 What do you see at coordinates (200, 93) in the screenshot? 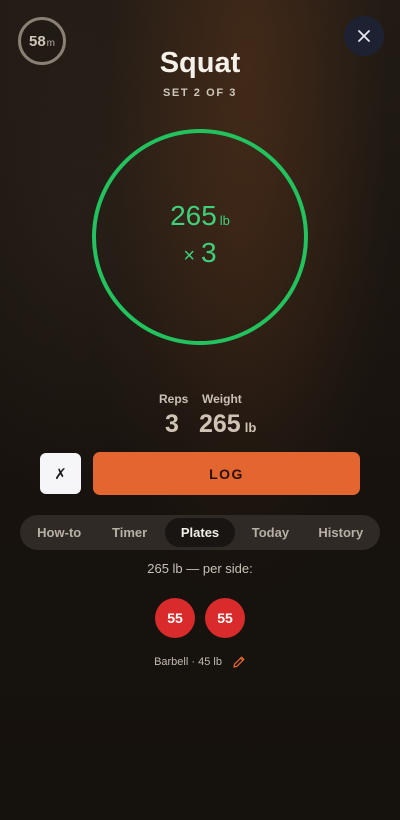
I see `set-progress: SET 2 OF 3` at bounding box center [200, 93].